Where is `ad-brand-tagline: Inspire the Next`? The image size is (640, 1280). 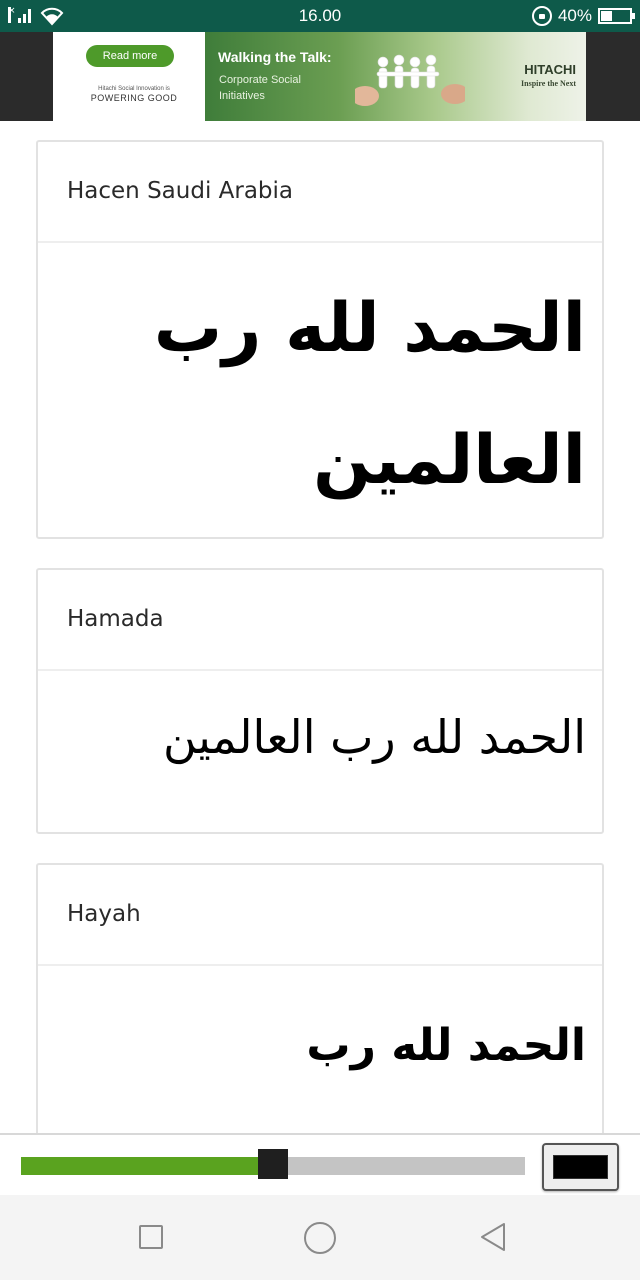 ad-brand-tagline: Inspire the Next is located at coordinates (548, 83).